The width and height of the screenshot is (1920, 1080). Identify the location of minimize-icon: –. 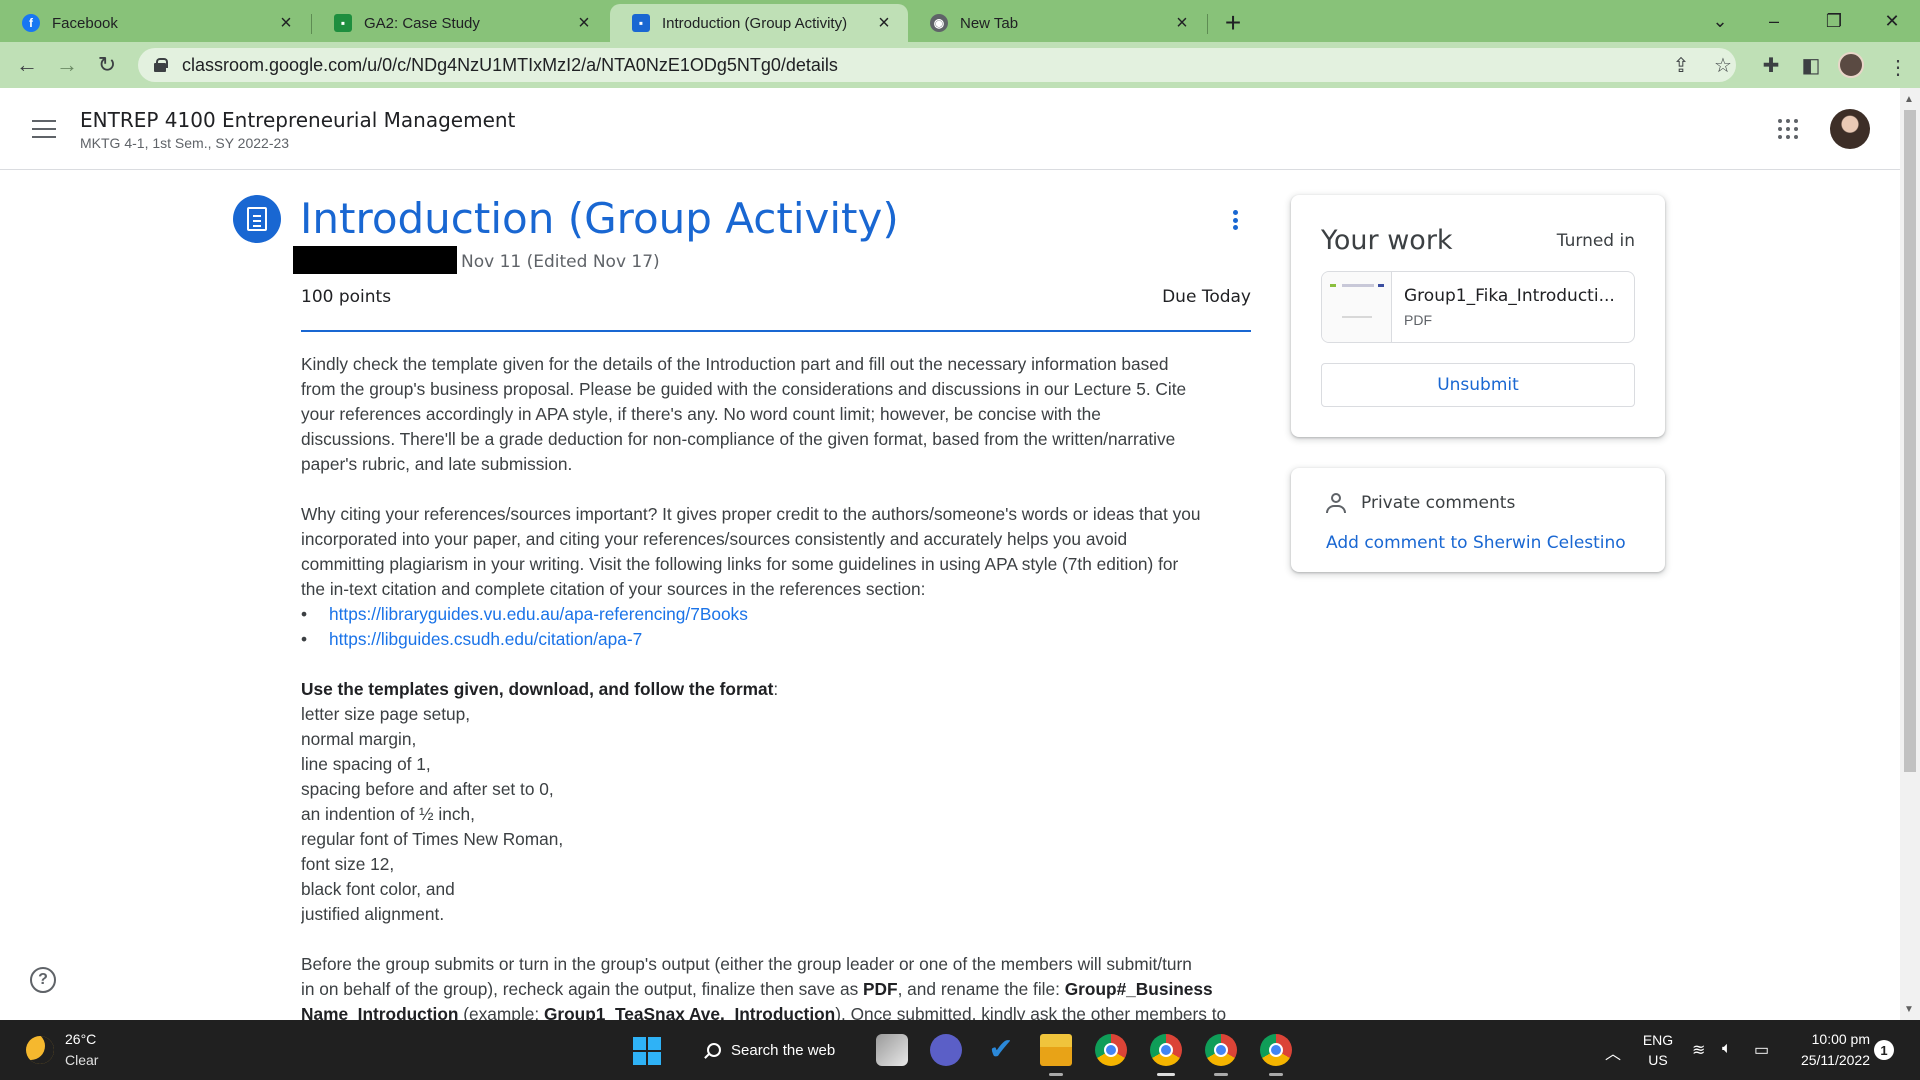
(1774, 21).